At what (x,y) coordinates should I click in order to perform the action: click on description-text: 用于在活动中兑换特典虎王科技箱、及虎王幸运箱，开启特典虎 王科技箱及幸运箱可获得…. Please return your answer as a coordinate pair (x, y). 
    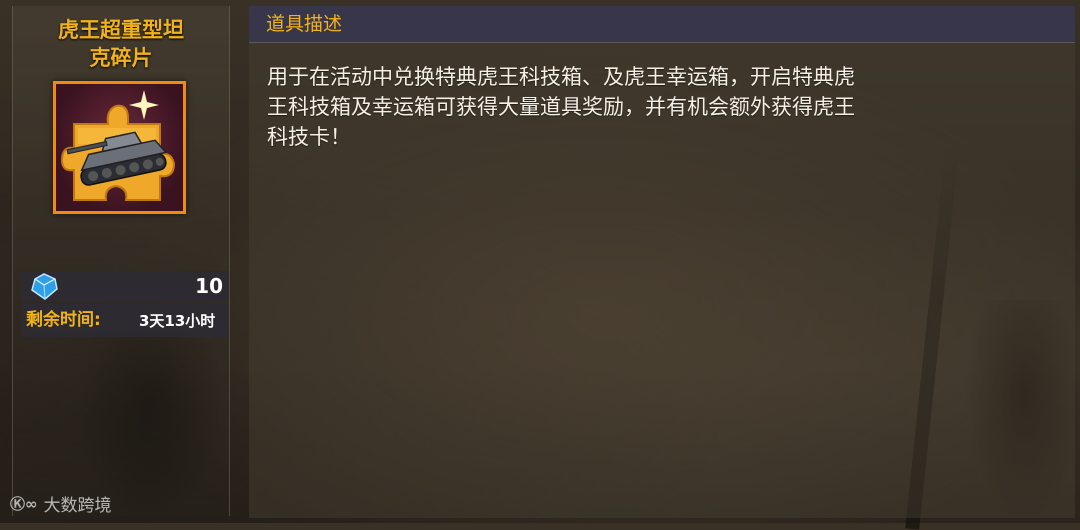
    Looking at the image, I should click on (652, 107).